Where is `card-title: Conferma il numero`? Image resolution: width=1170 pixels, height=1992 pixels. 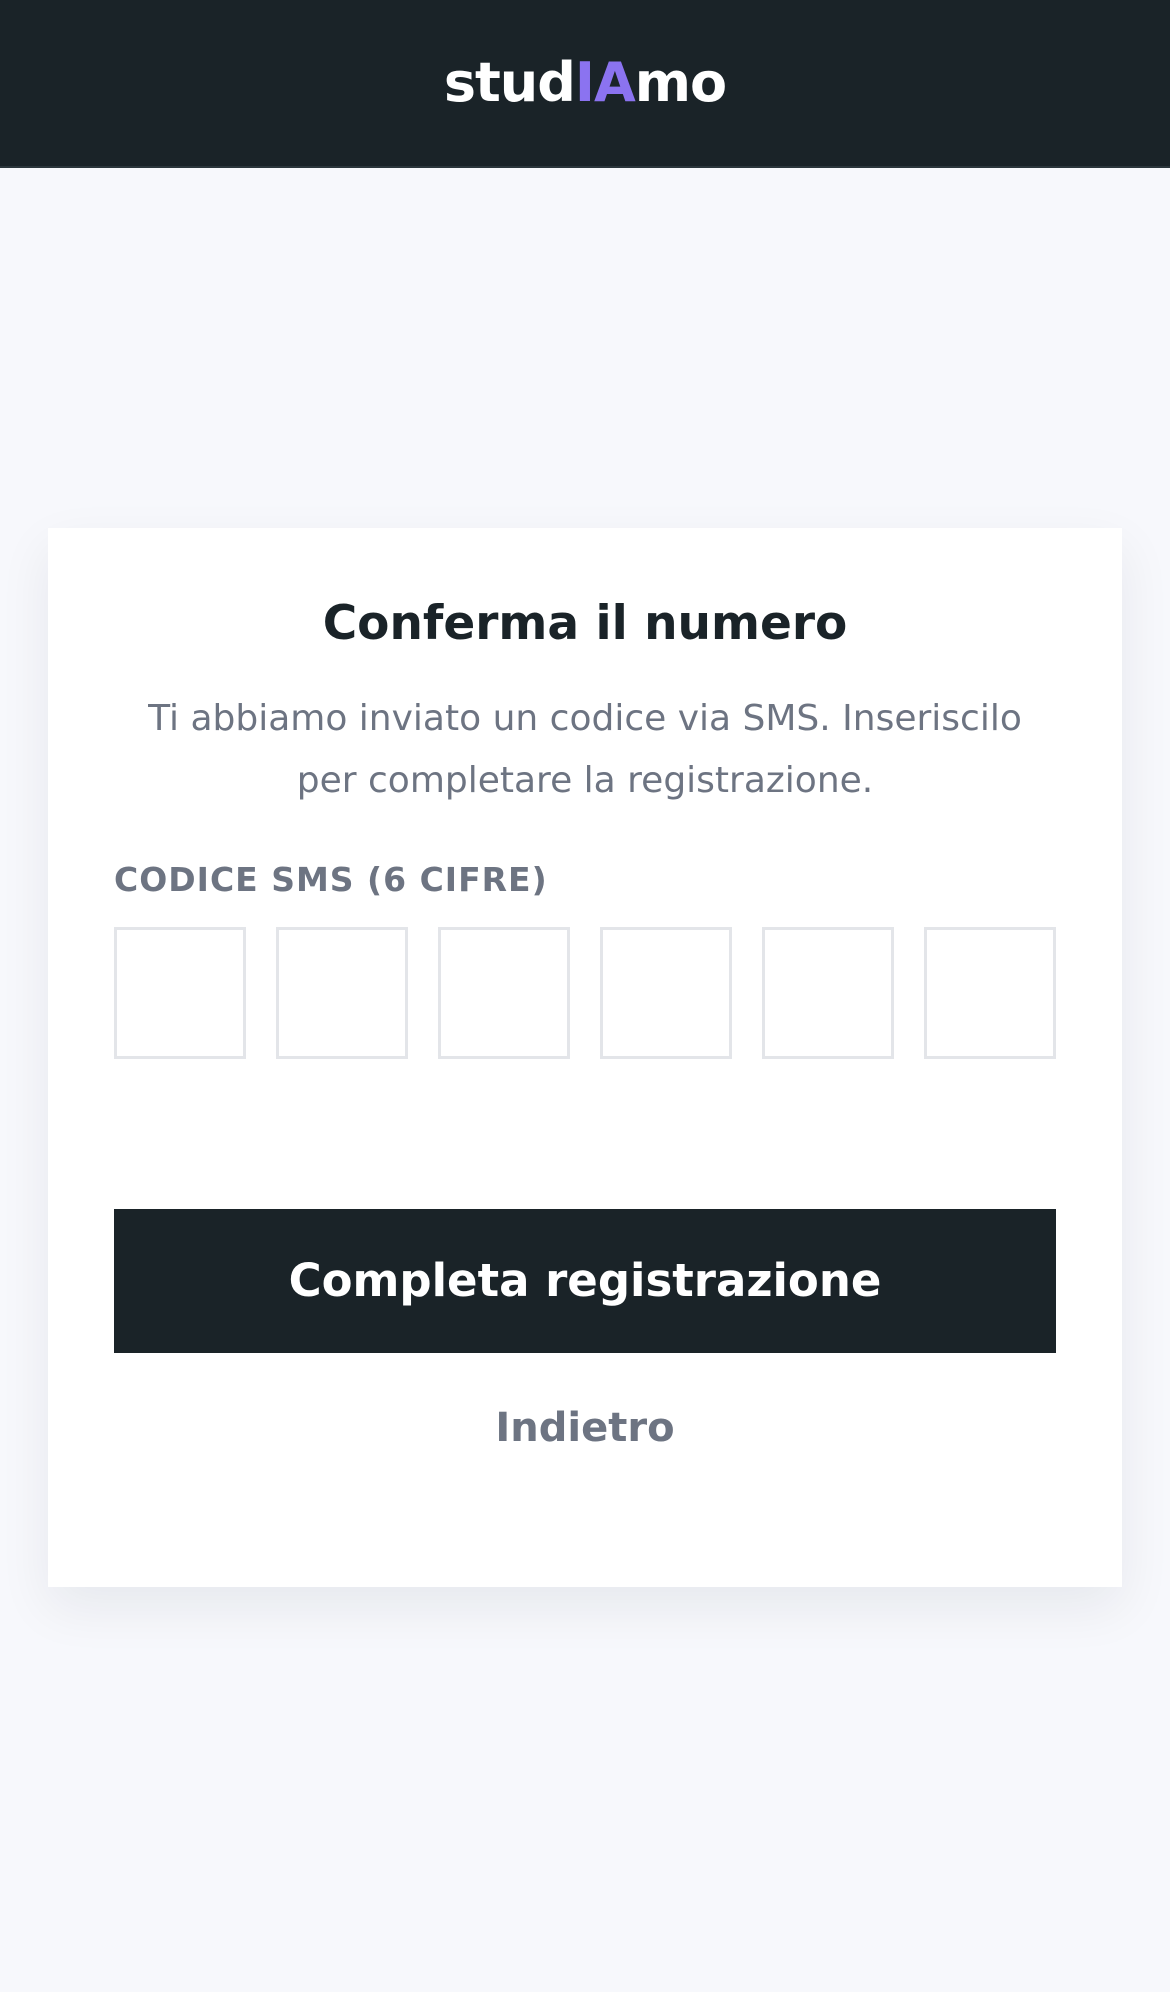
card-title: Conferma il numero is located at coordinates (585, 623).